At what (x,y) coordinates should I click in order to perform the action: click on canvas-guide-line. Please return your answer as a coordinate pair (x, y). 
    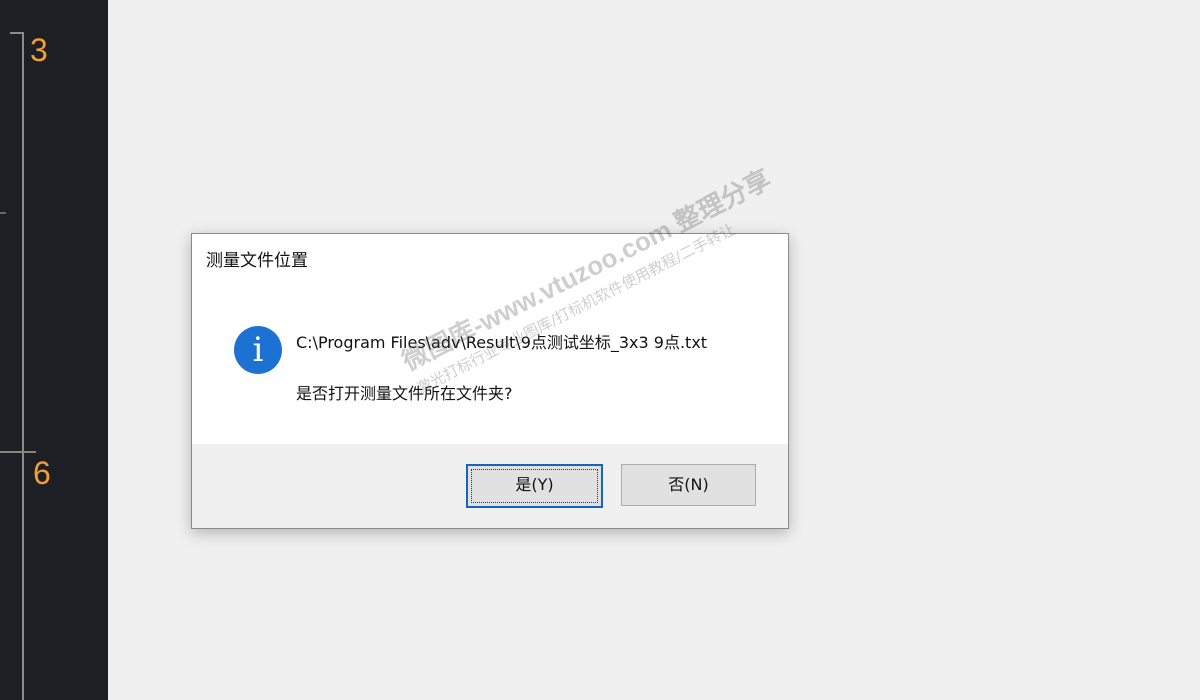
    Looking at the image, I should click on (23, 366).